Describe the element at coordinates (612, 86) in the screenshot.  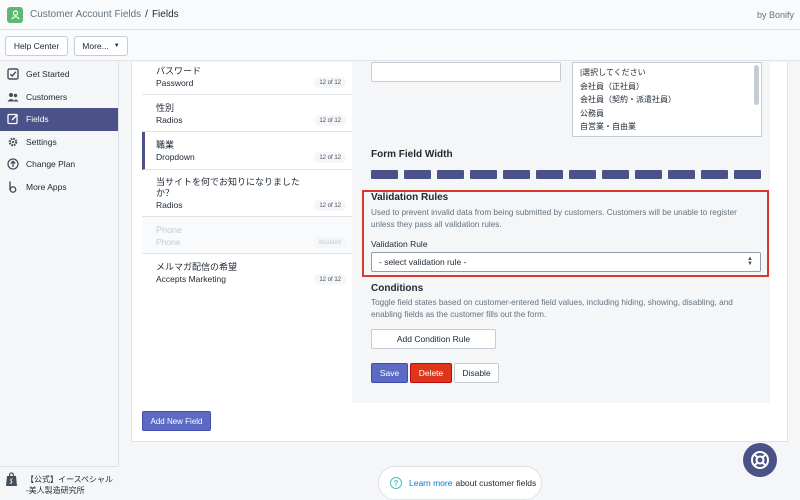
I see `option-line: 会社員（正社員）` at that location.